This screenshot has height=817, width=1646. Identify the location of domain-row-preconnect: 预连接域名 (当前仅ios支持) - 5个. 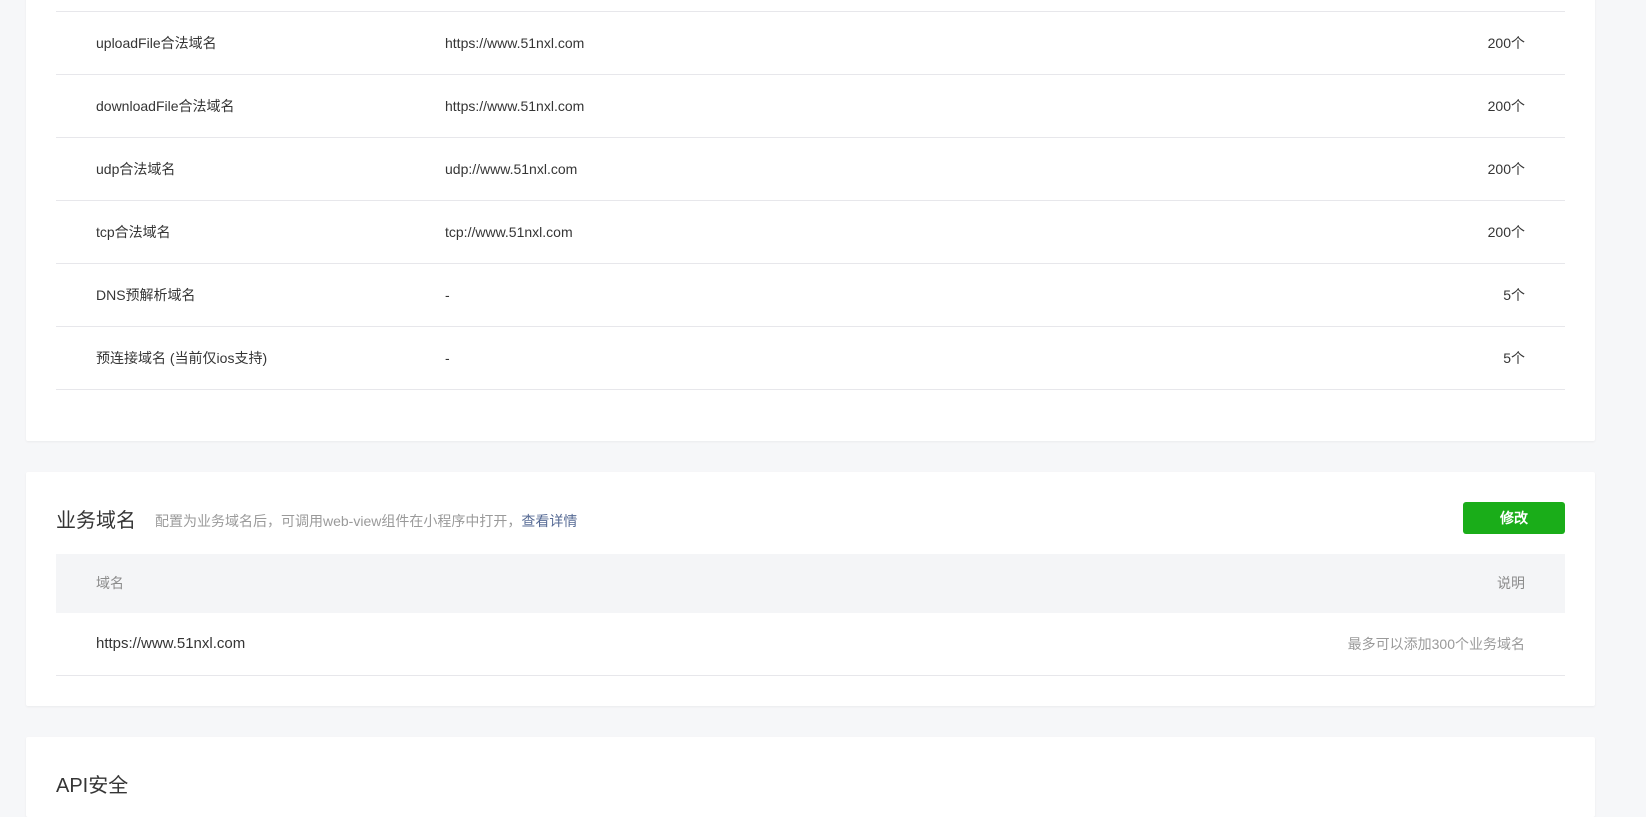
(810, 358).